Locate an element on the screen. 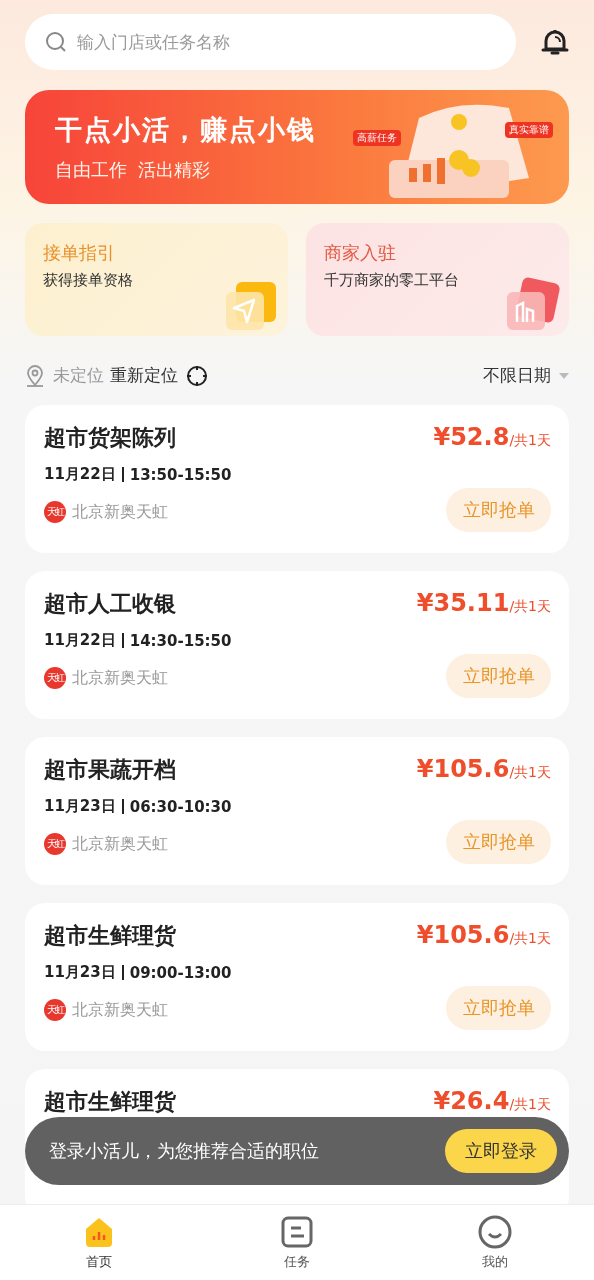 The height and width of the screenshot is (1280, 594). toast-message: 登录小活儿，为您推荐合适的职位 is located at coordinates (184, 1151).